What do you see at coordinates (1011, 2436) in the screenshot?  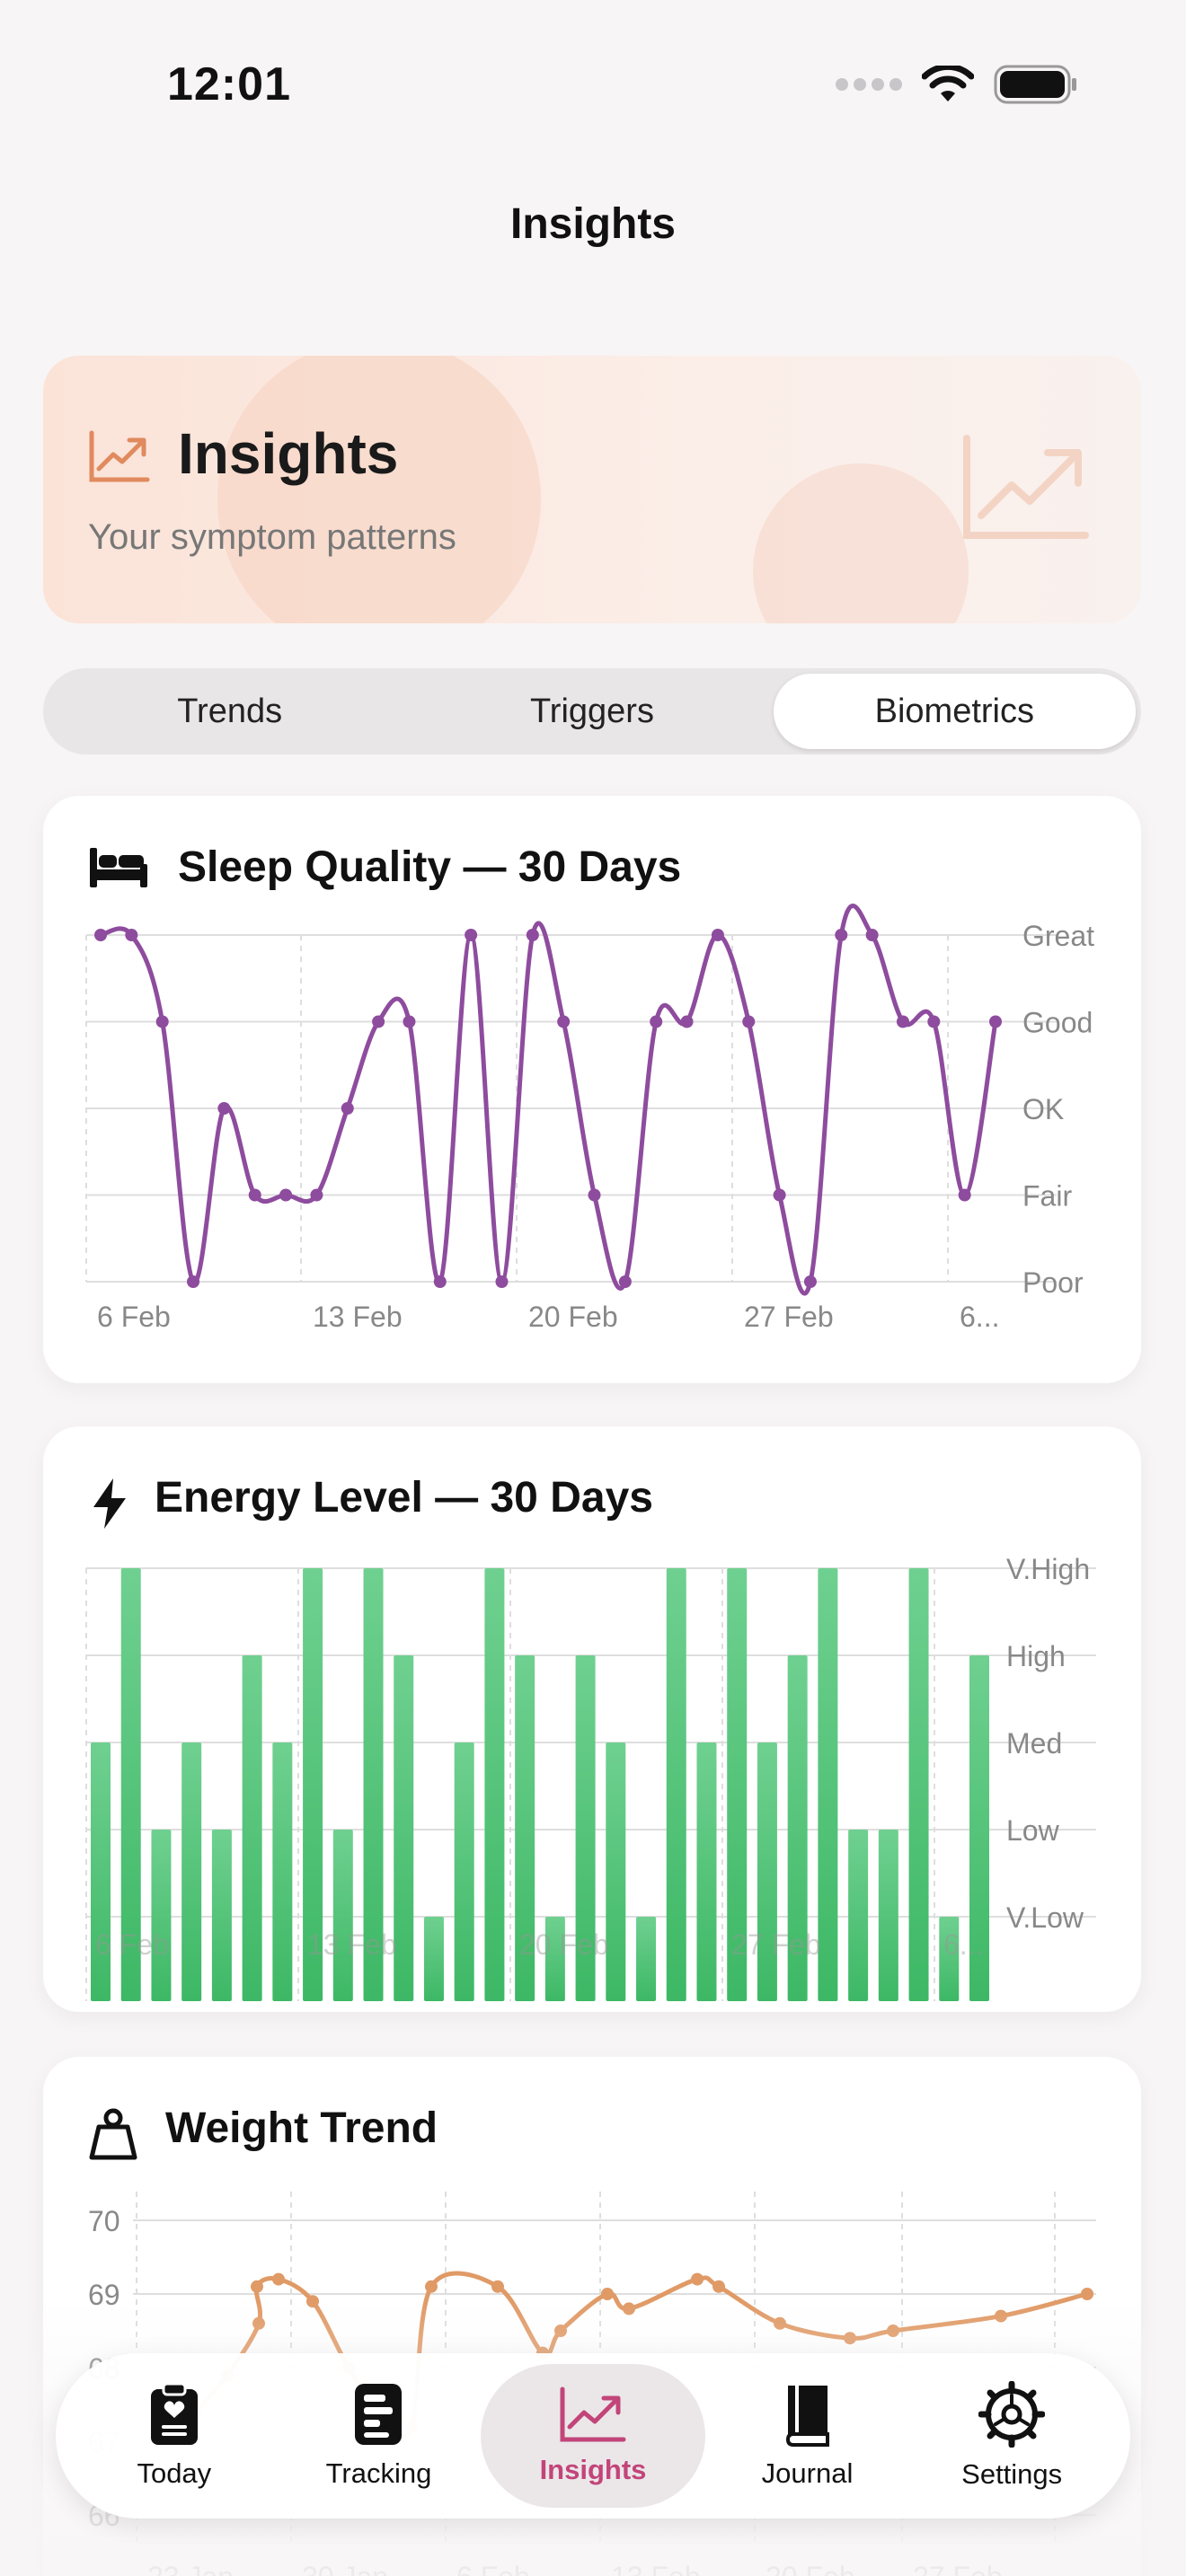 I see `tab-settings: Settings` at bounding box center [1011, 2436].